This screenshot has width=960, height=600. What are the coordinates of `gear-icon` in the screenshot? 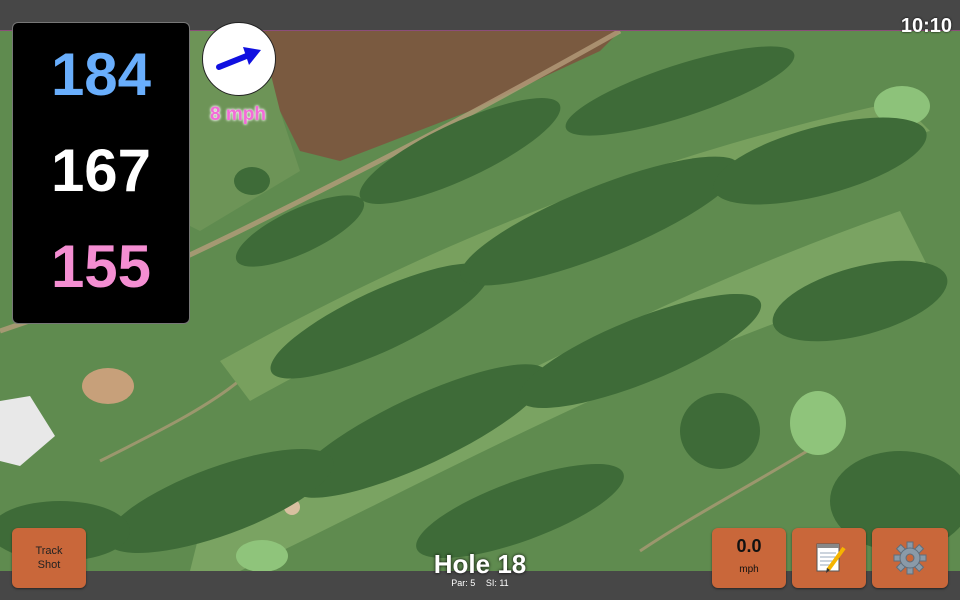 It's located at (910, 558).